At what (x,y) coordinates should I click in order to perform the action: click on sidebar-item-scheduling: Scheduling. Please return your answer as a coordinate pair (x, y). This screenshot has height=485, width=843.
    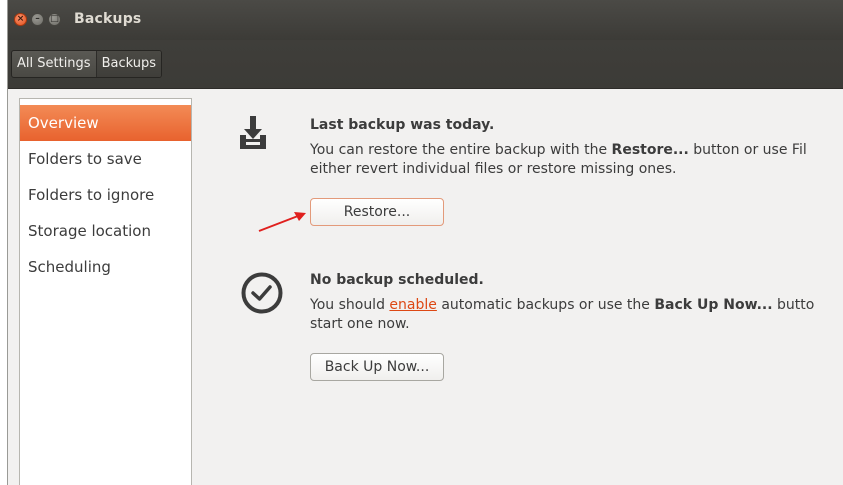
    Looking at the image, I should click on (105, 267).